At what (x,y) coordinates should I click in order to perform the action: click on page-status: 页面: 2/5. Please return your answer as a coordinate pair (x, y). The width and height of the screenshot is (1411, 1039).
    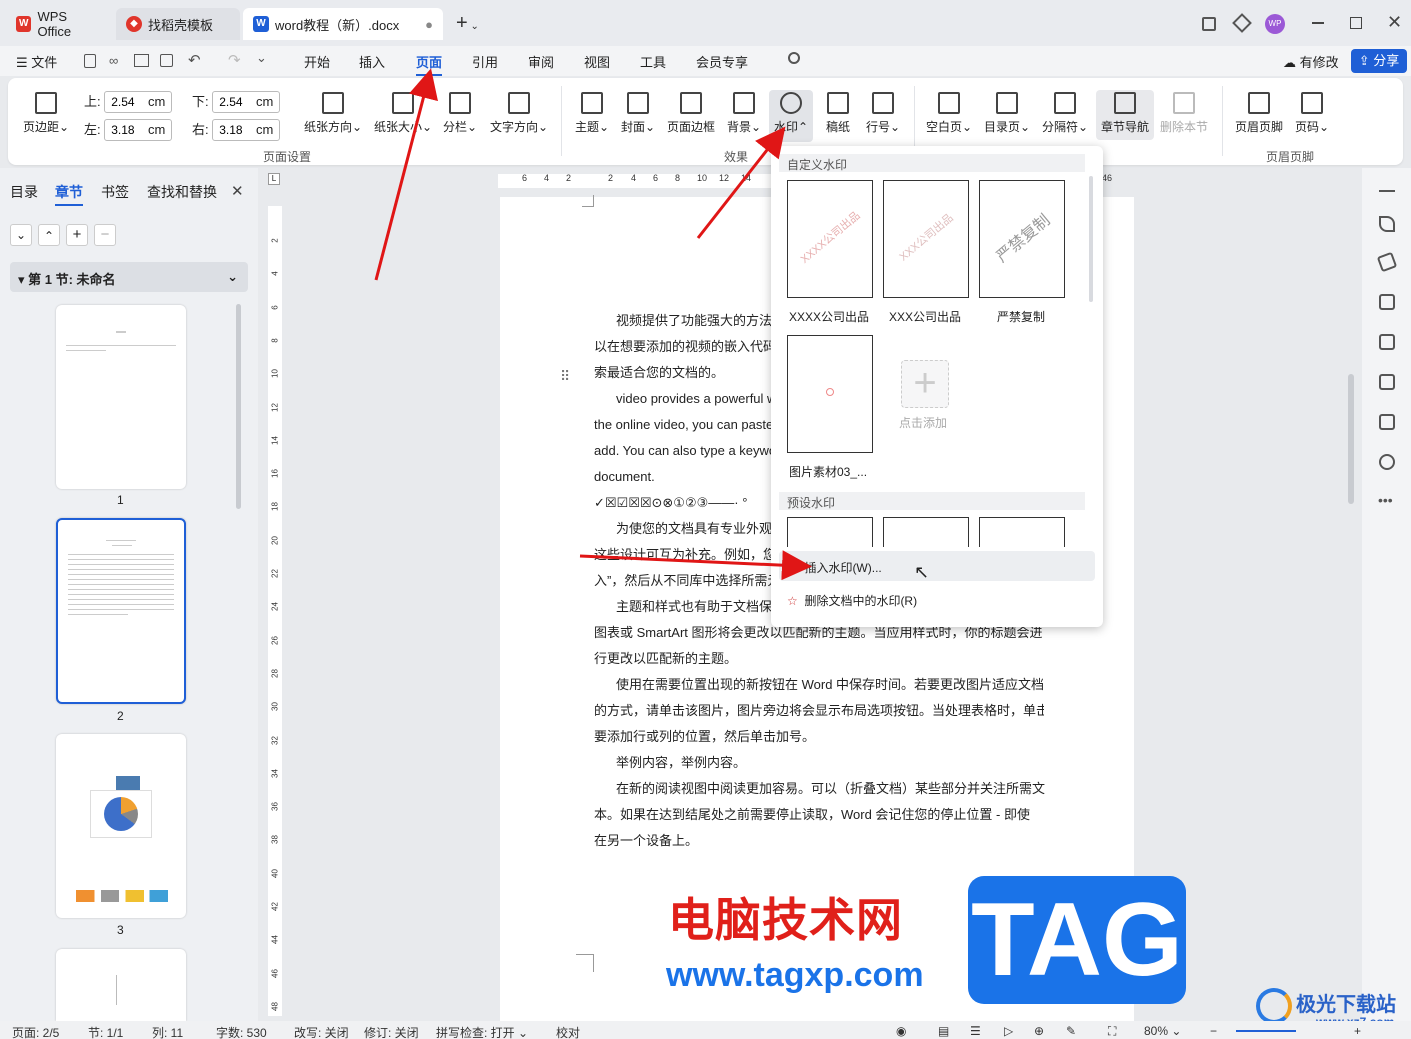
    Looking at the image, I should click on (35, 1031).